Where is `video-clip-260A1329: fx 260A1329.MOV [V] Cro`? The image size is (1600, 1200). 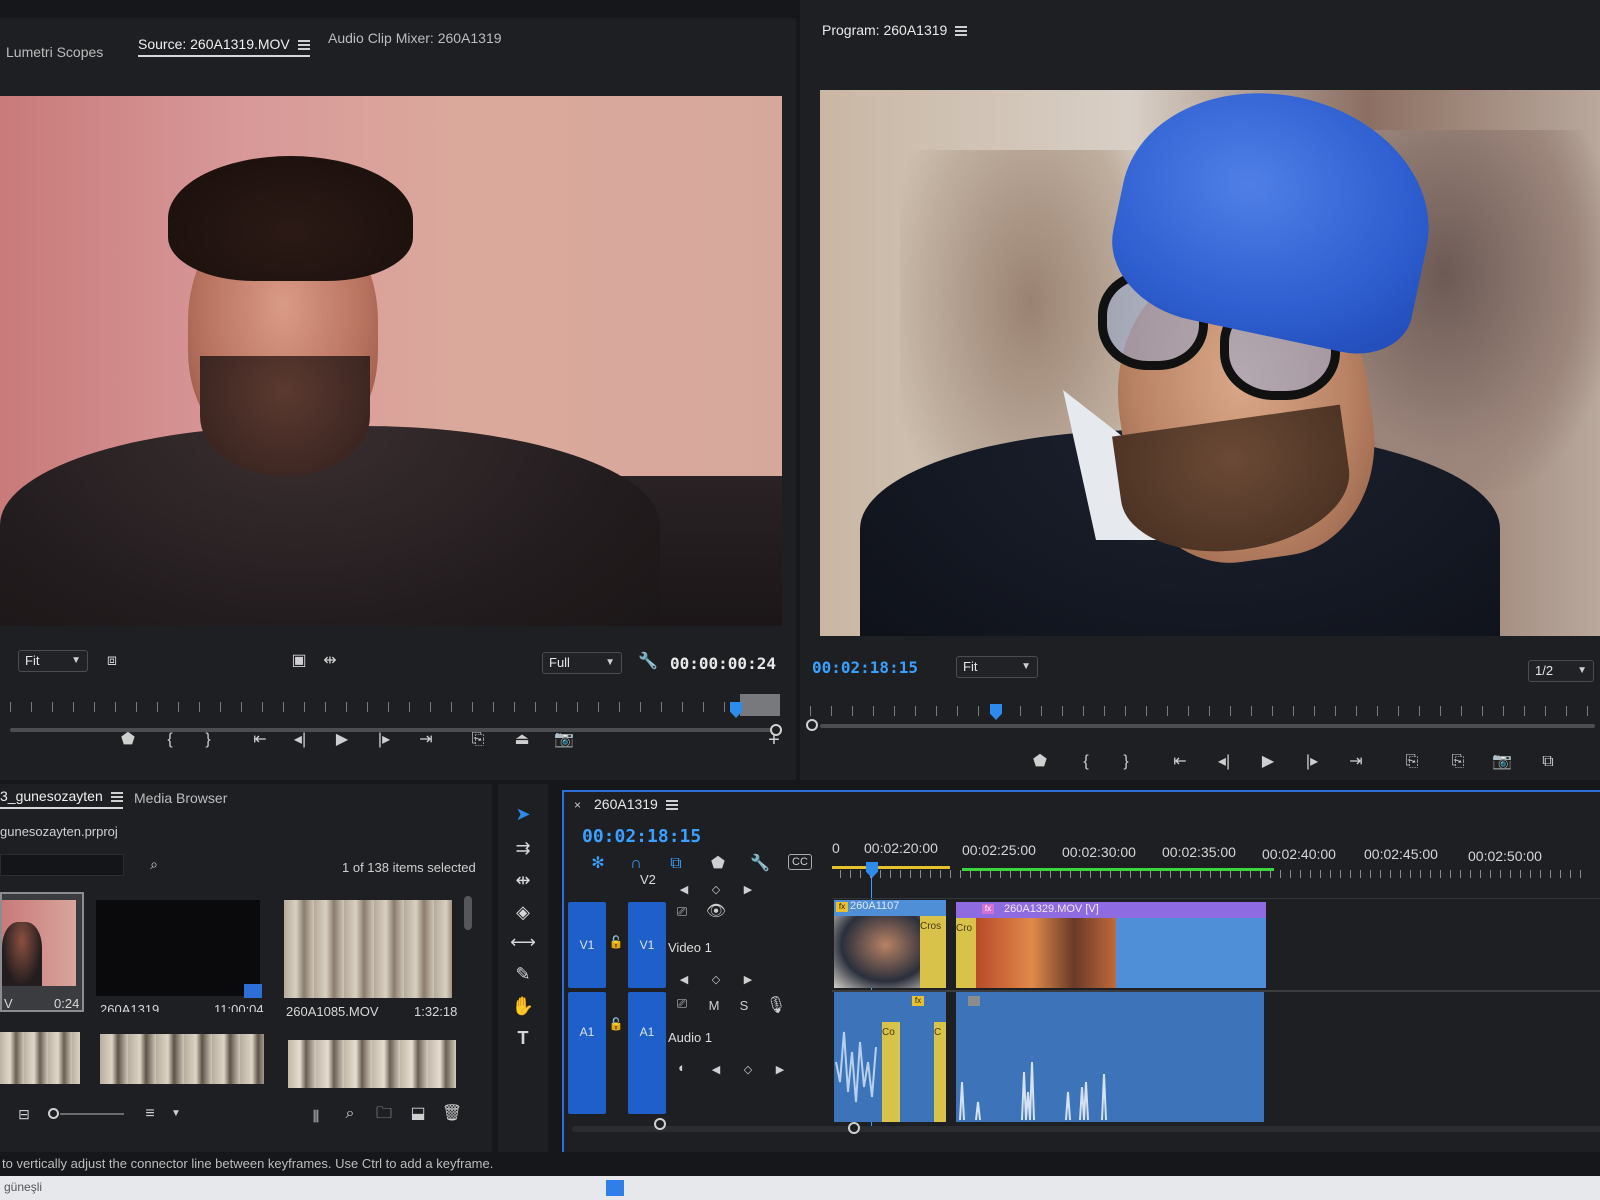 video-clip-260A1329: fx 260A1329.MOV [V] Cro is located at coordinates (1111, 945).